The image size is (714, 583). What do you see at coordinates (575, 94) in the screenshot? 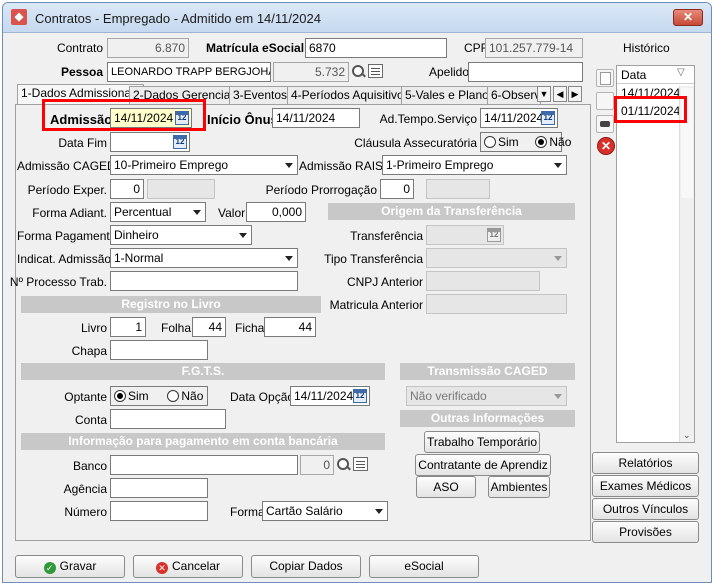
I see `tab-scroll-right-button: ▶` at bounding box center [575, 94].